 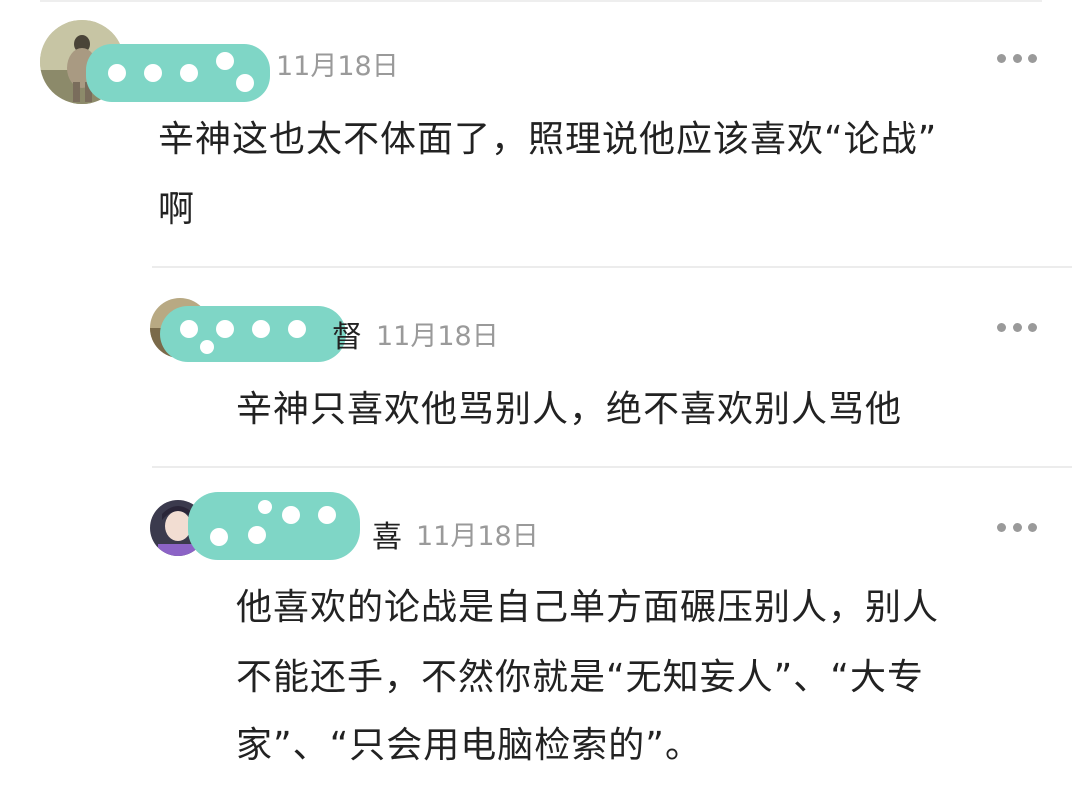 I want to click on comment-text-line: 家”、“只会用电脑检索的”。, so click(x=469, y=745).